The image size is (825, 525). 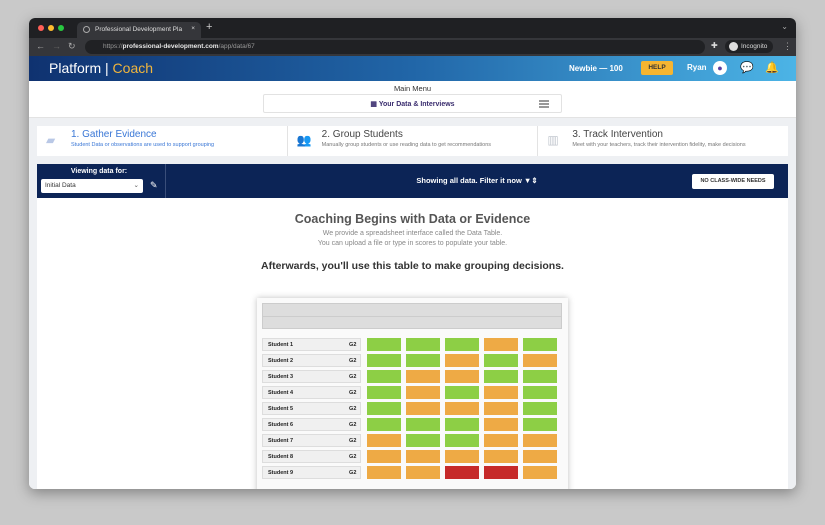 What do you see at coordinates (40, 46) in the screenshot?
I see `back-icon: ←` at bounding box center [40, 46].